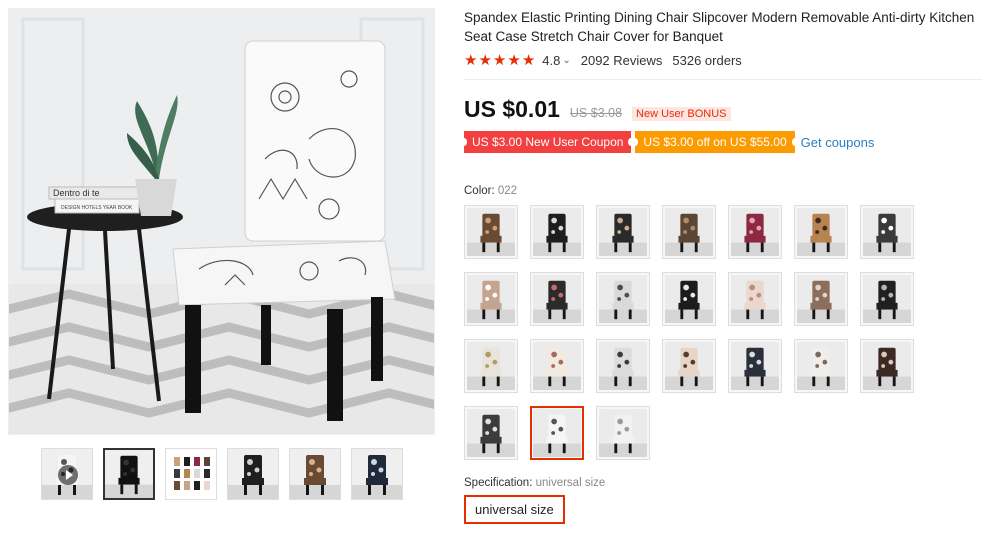  I want to click on thumb-floral-dark, so click(253, 474).